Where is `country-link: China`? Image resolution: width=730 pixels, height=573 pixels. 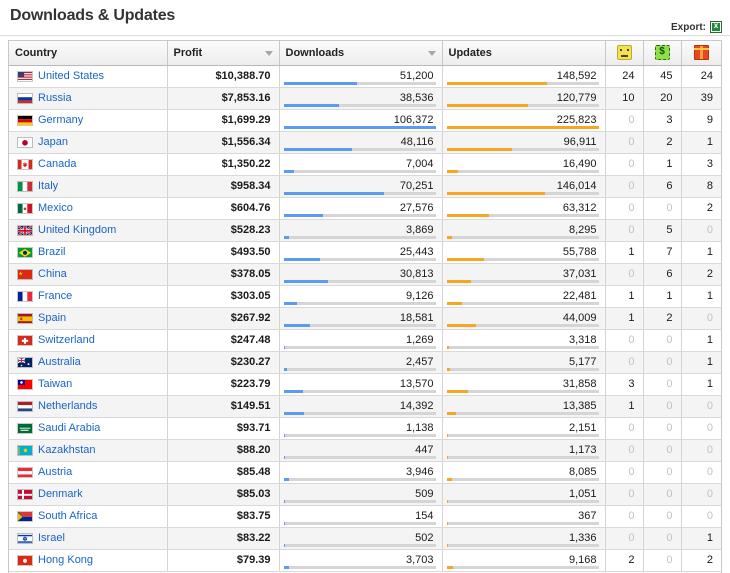
country-link: China is located at coordinates (52, 274).